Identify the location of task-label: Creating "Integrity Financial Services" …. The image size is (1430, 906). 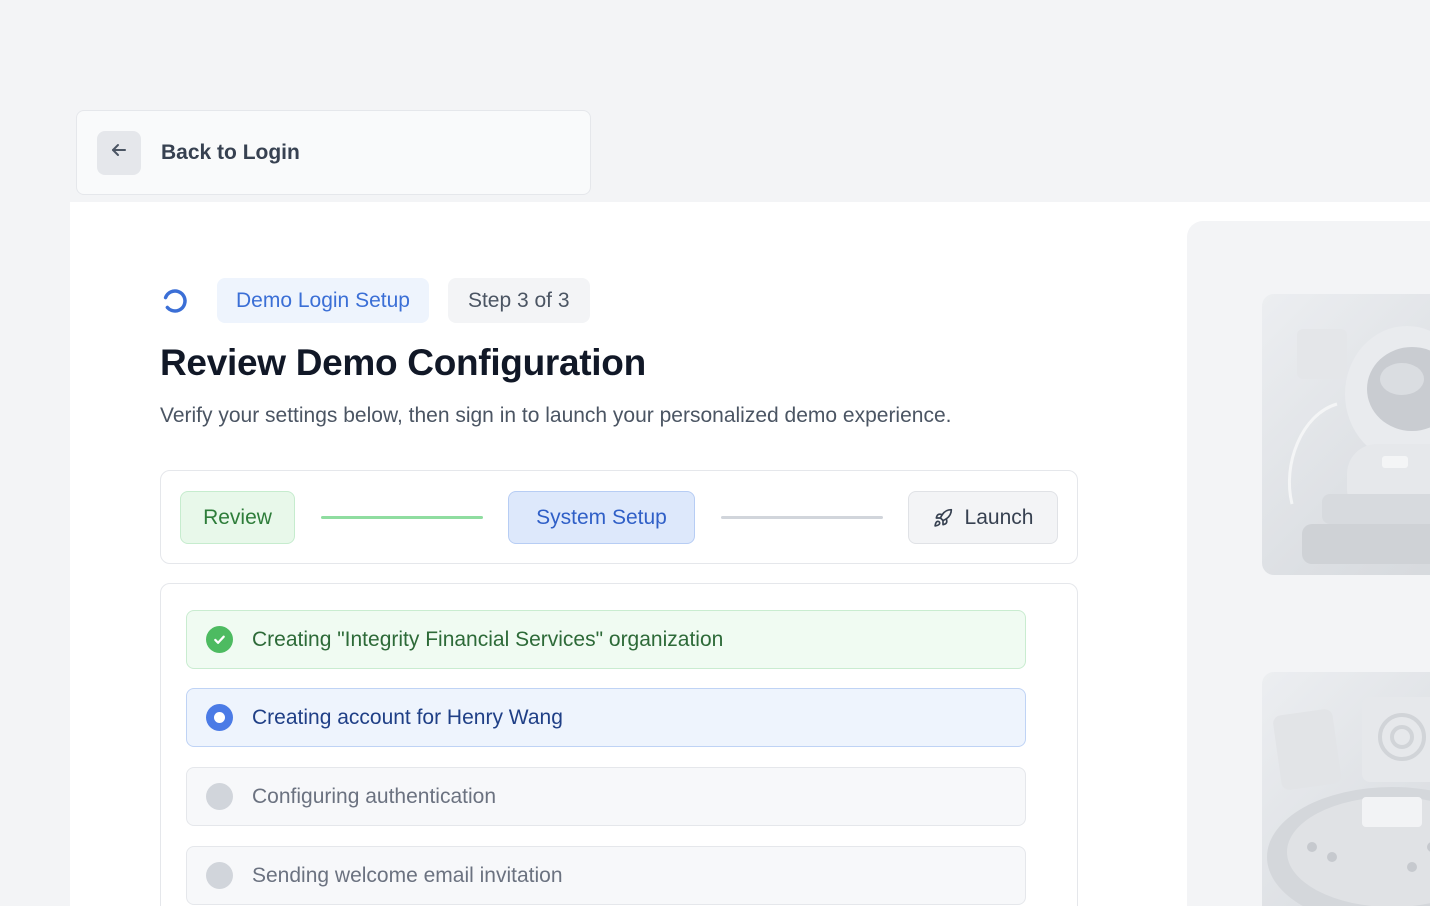
(488, 639).